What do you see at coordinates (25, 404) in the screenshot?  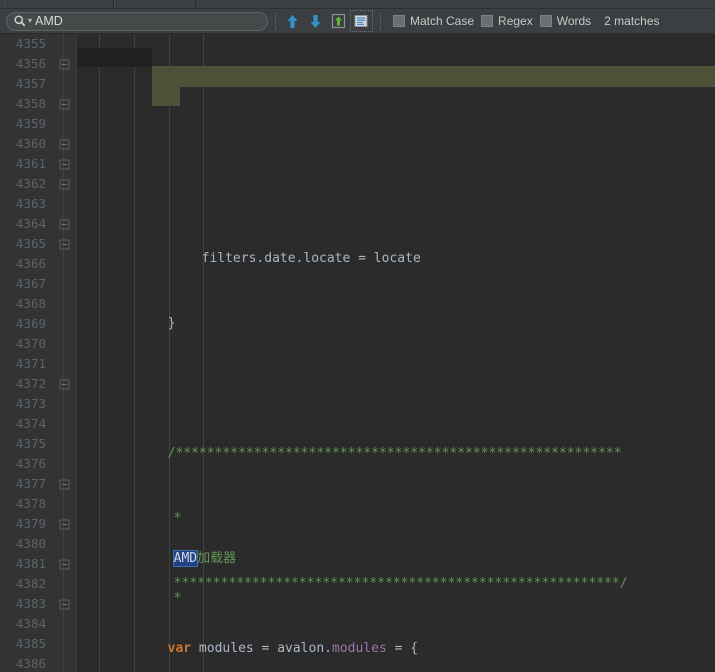 I see `line-number: 4373` at bounding box center [25, 404].